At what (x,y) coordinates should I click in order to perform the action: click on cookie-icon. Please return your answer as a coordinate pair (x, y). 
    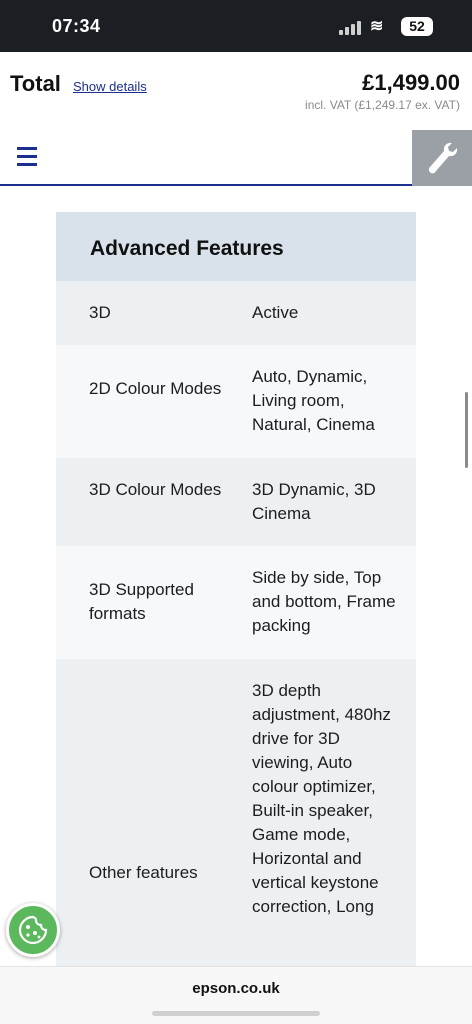
    Looking at the image, I should click on (33, 930).